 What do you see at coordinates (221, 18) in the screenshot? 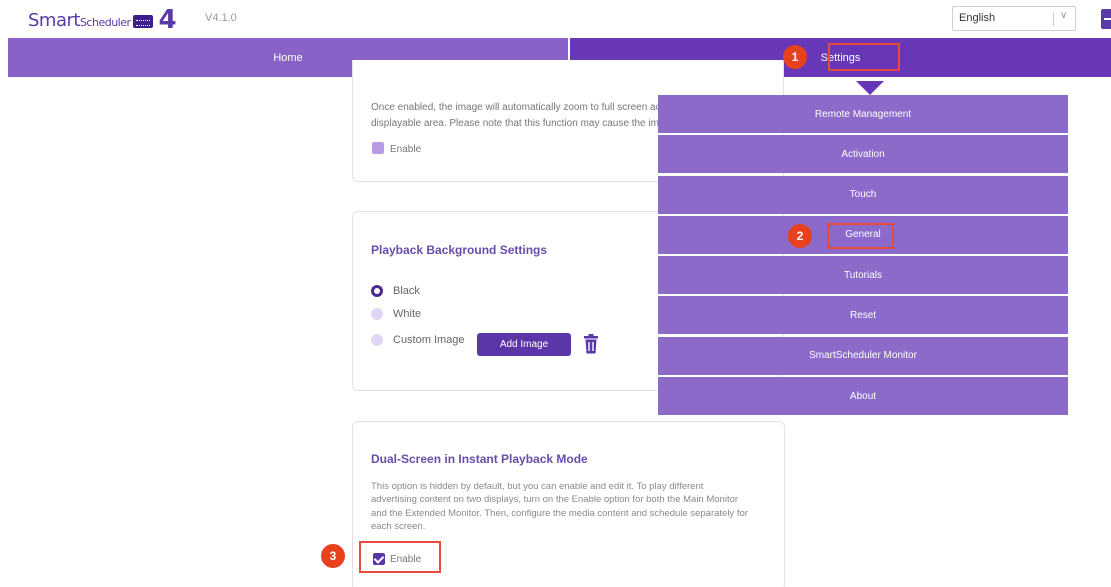
I see `app-version: V4.1.0` at bounding box center [221, 18].